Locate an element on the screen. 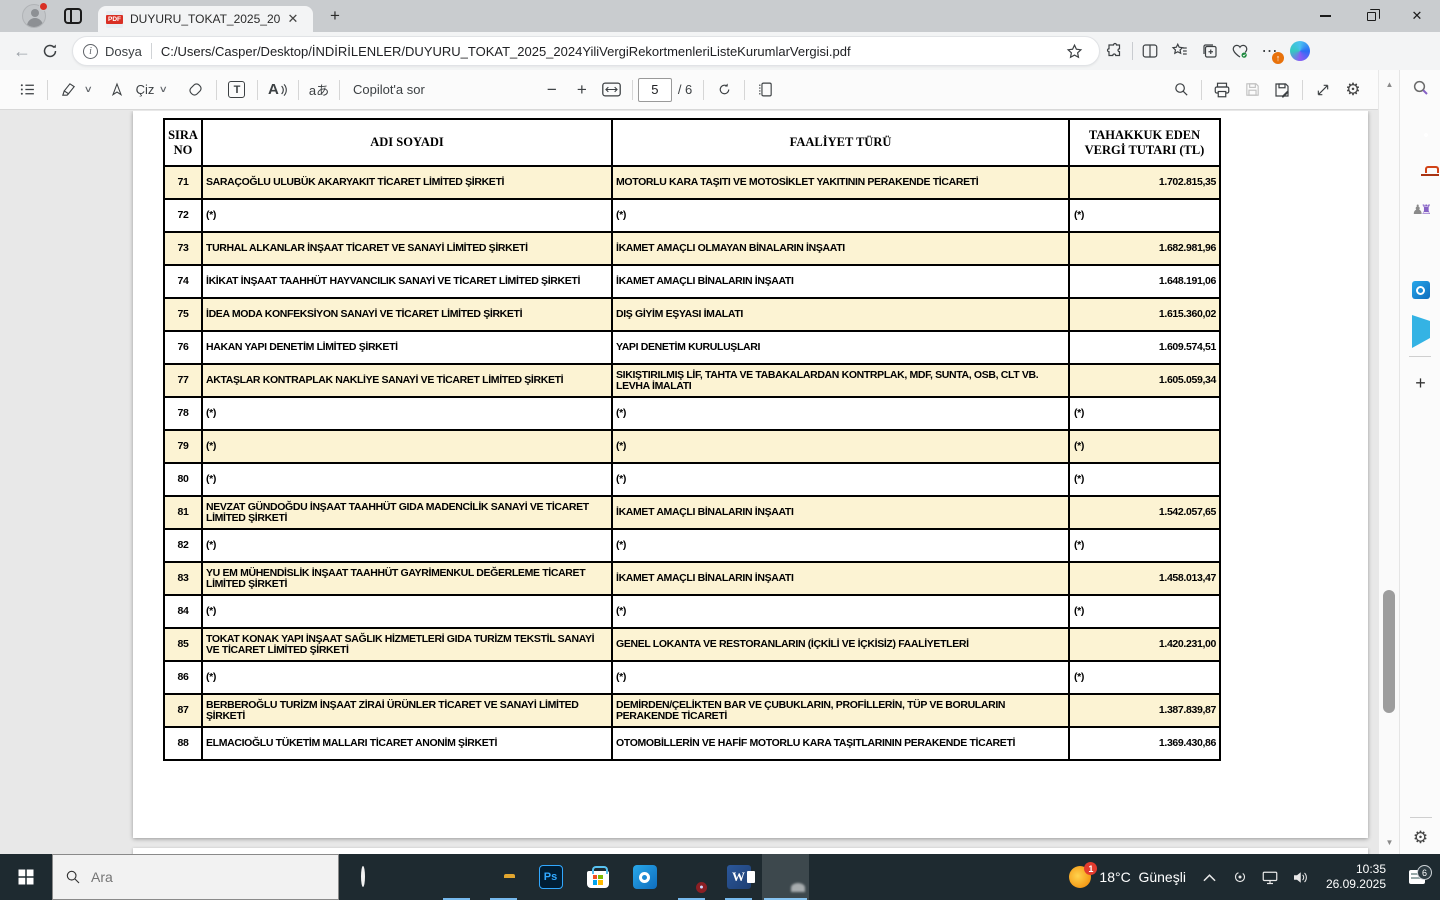 The width and height of the screenshot is (1440, 900). favorites-icon is located at coordinates (1180, 51).